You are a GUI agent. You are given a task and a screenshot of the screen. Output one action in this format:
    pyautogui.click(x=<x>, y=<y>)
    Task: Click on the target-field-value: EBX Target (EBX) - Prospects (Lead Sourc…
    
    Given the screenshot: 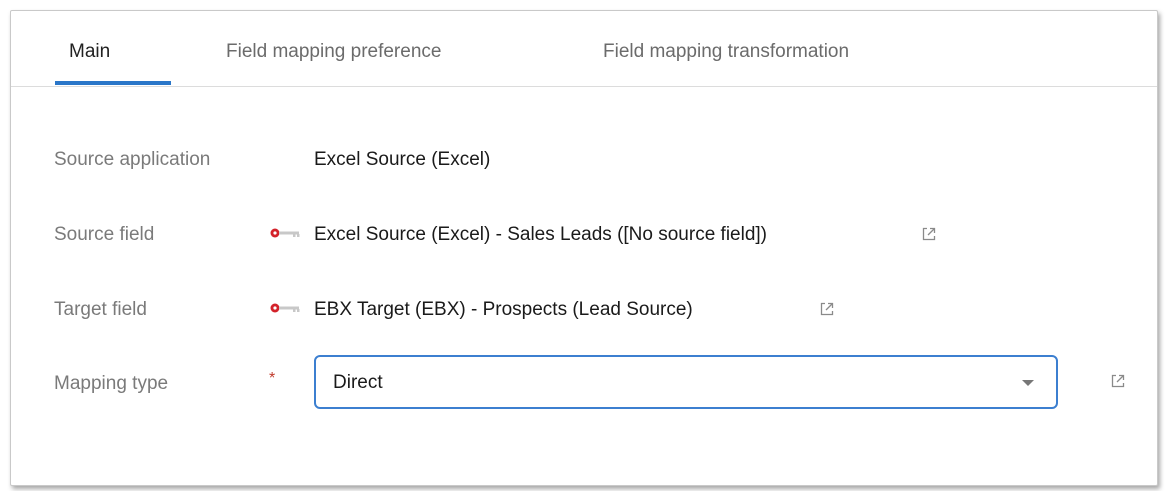 What is the action you would take?
    pyautogui.click(x=503, y=309)
    